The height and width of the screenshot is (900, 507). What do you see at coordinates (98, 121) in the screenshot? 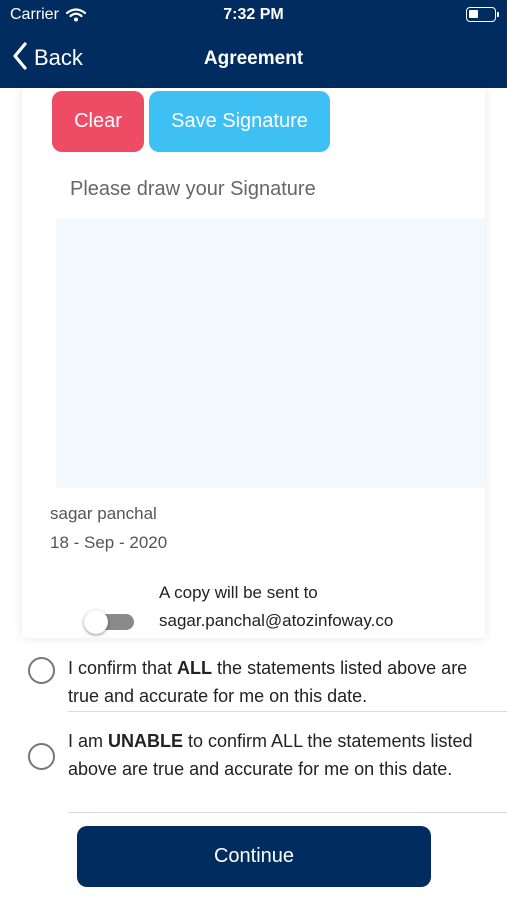
I see `clear-button: Clear` at bounding box center [98, 121].